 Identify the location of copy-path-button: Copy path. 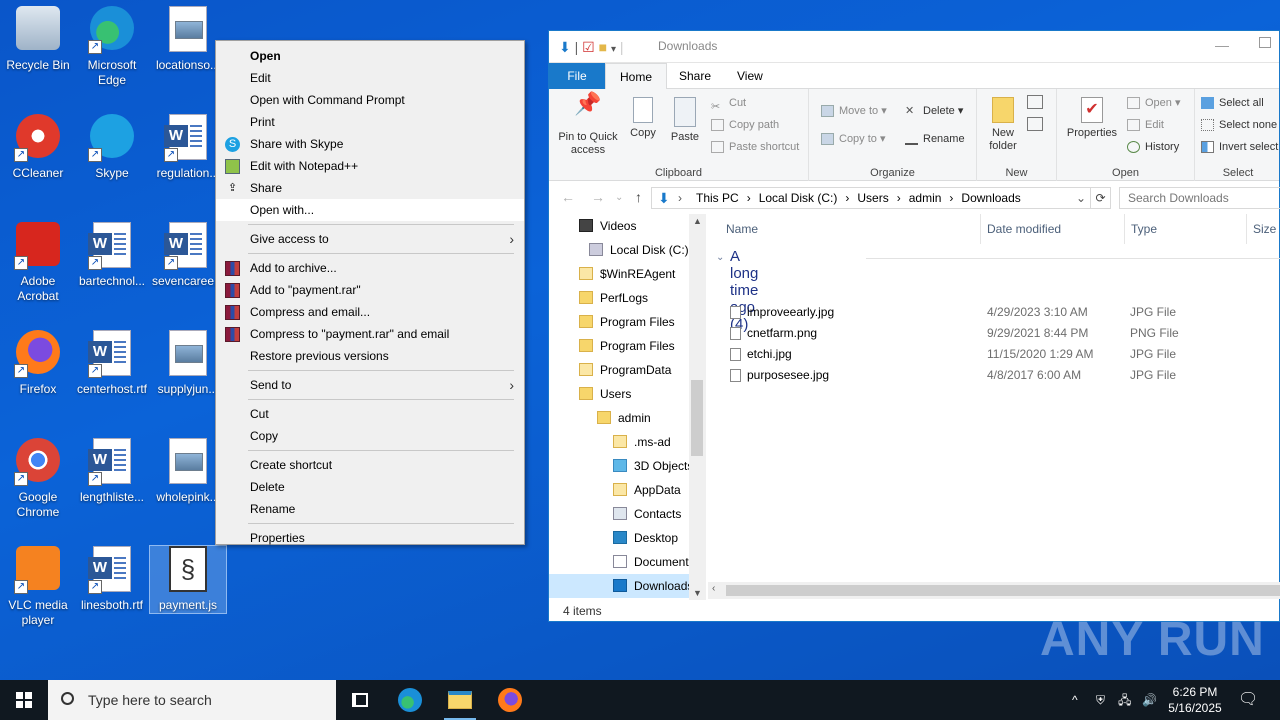
(744, 125).